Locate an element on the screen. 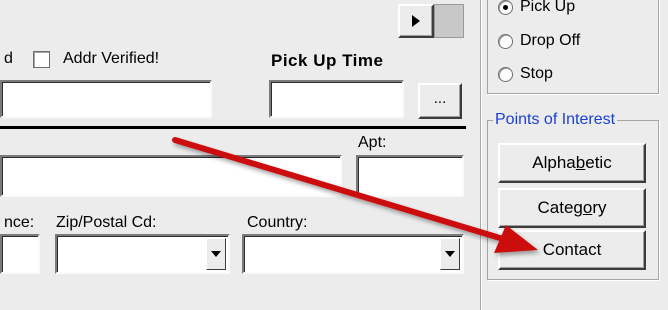  arrow-head is located at coordinates (516, 239).